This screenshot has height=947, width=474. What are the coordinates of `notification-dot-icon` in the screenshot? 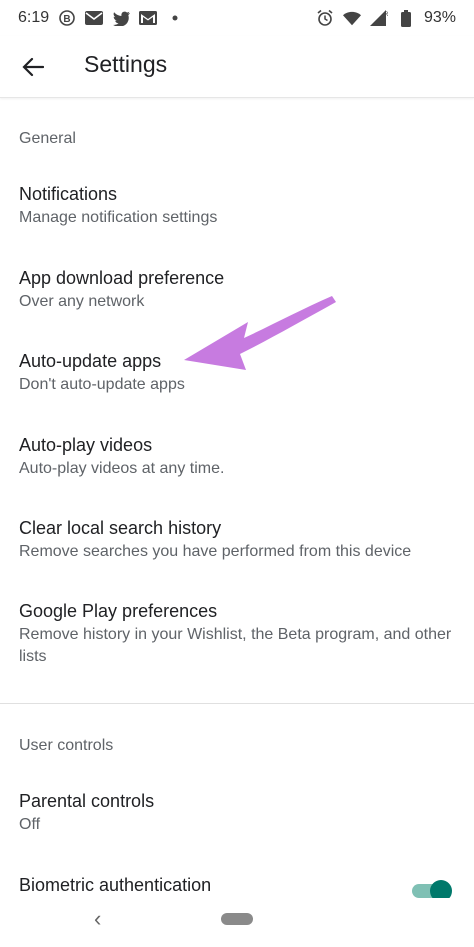 It's located at (175, 18).